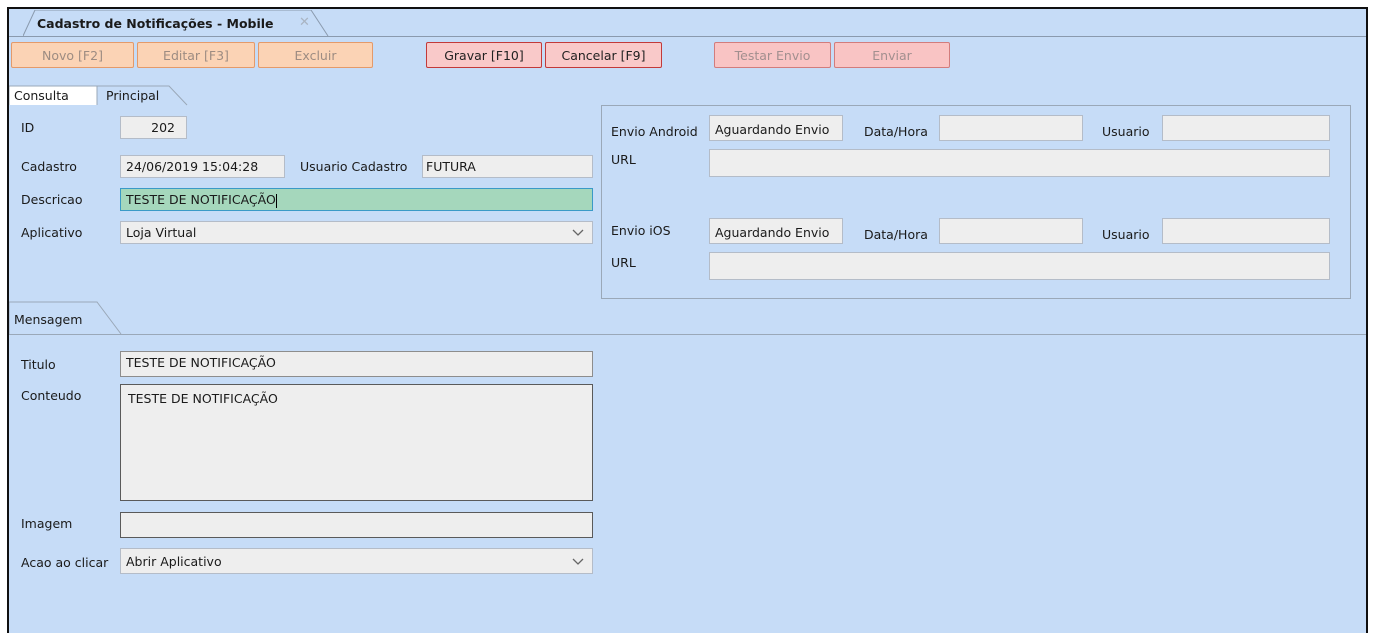 This screenshot has height=633, width=1375. Describe the element at coordinates (174, 561) in the screenshot. I see `acao-value: Abrir Aplicativo` at that location.